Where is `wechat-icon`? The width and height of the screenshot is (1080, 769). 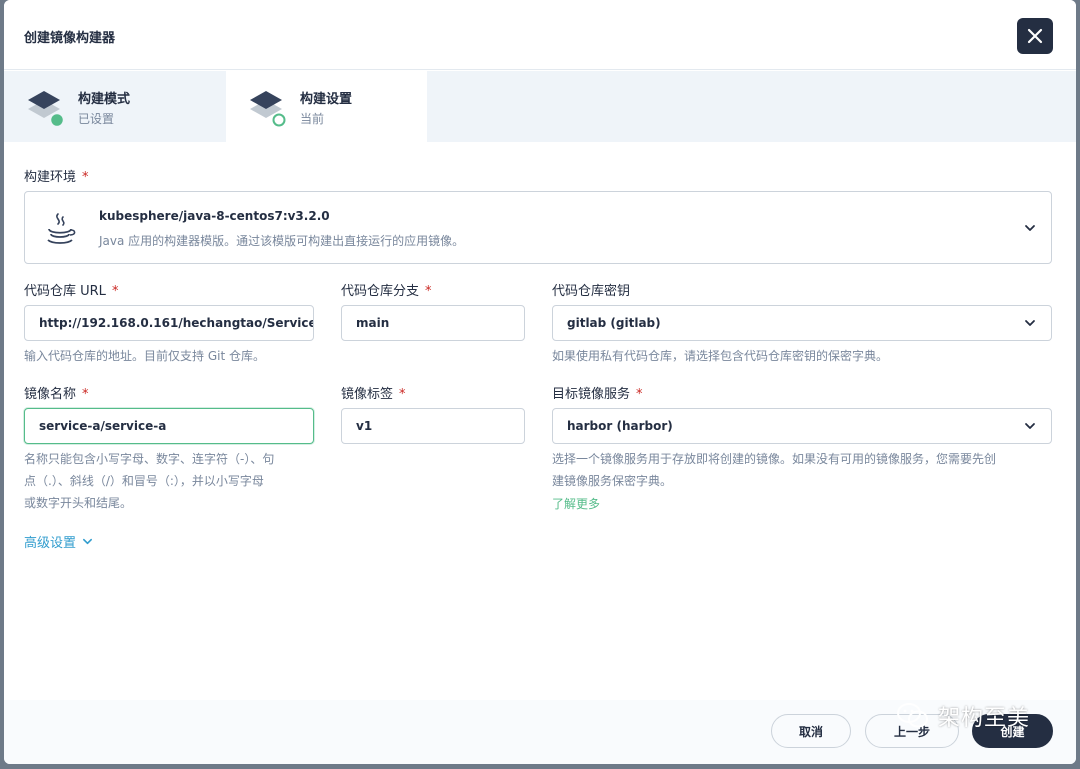
wechat-icon is located at coordinates (912, 715).